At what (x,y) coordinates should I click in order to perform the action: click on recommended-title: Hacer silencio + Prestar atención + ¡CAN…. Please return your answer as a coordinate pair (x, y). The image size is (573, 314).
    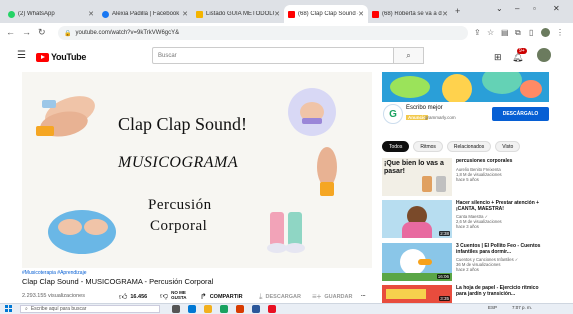
    Looking at the image, I should click on (498, 206).